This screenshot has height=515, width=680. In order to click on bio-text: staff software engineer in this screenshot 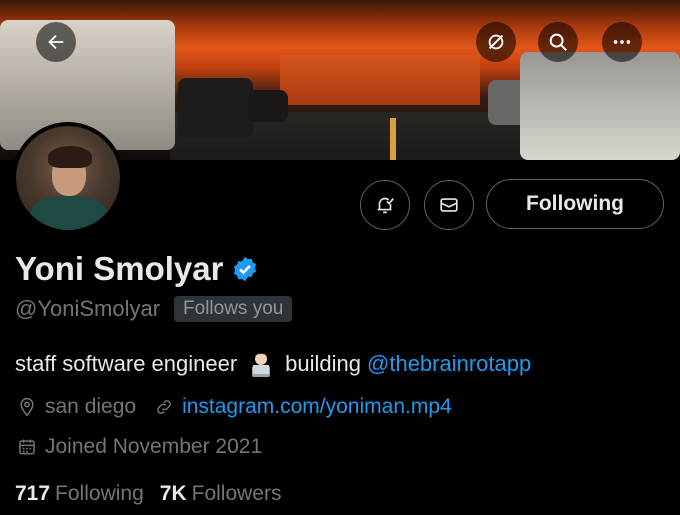, I will do `click(126, 363)`.